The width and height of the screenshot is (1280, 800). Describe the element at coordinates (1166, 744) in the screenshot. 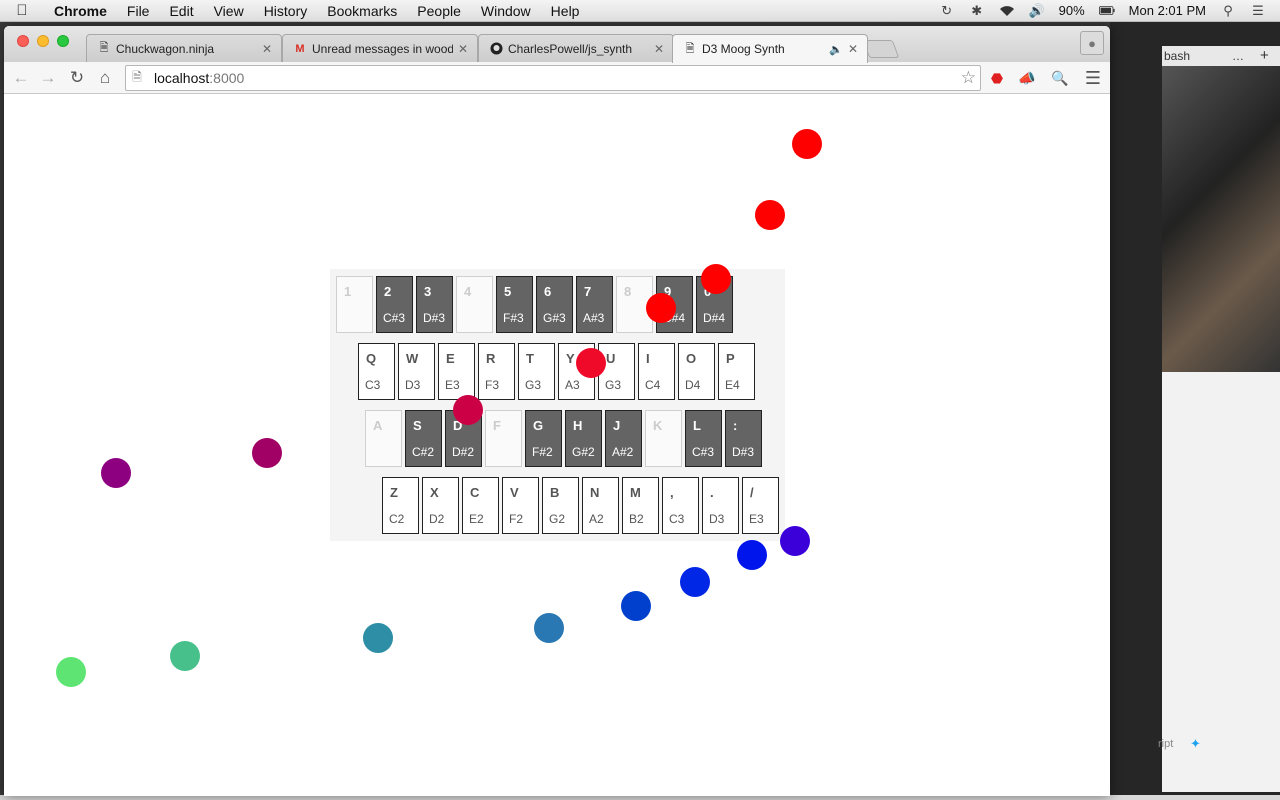

I see `background-text: ript` at that location.